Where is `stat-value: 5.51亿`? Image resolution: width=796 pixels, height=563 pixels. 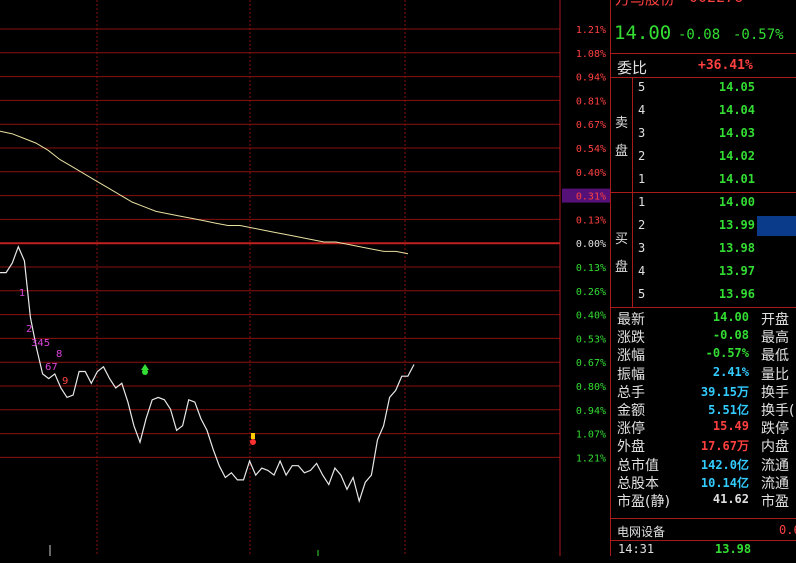
stat-value: 5.51亿 is located at coordinates (728, 410).